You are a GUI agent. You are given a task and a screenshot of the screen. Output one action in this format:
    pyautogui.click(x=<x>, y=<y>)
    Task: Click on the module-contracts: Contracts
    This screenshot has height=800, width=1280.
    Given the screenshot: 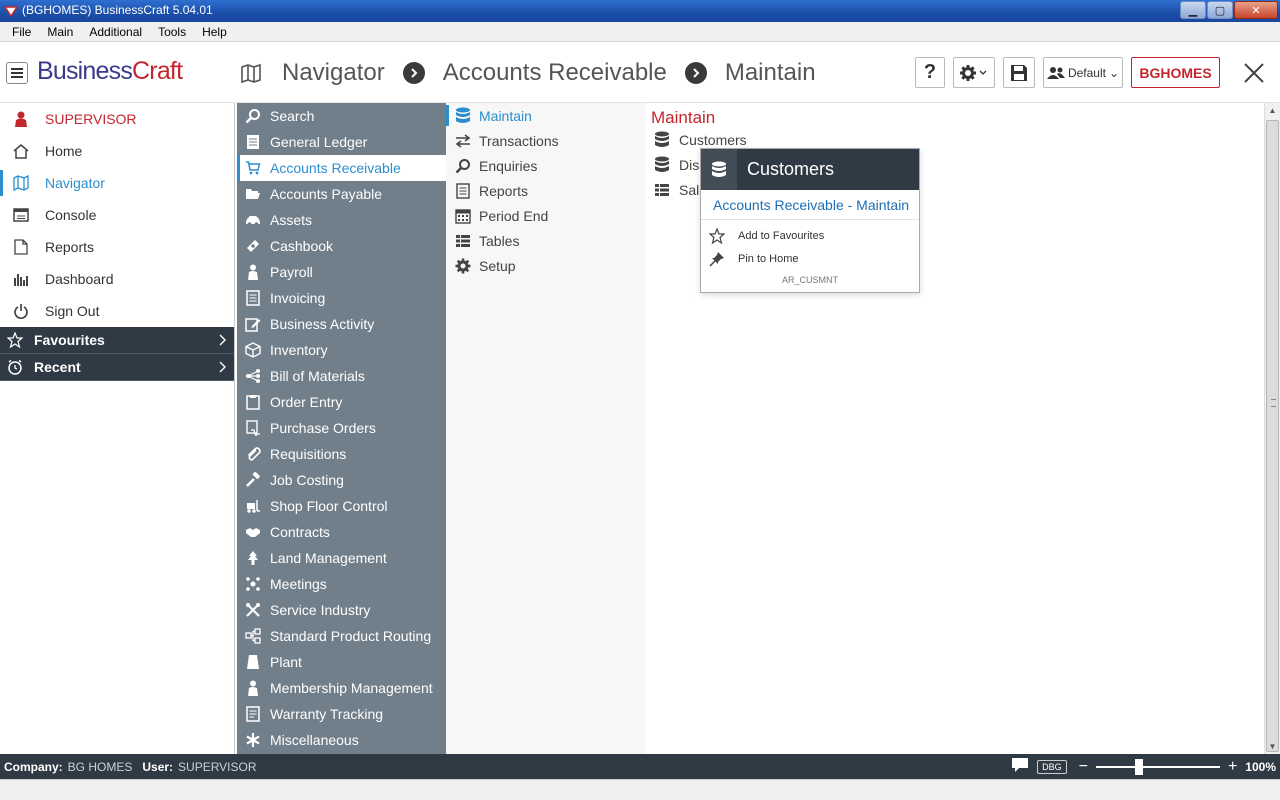 What is the action you would take?
    pyautogui.click(x=341, y=532)
    